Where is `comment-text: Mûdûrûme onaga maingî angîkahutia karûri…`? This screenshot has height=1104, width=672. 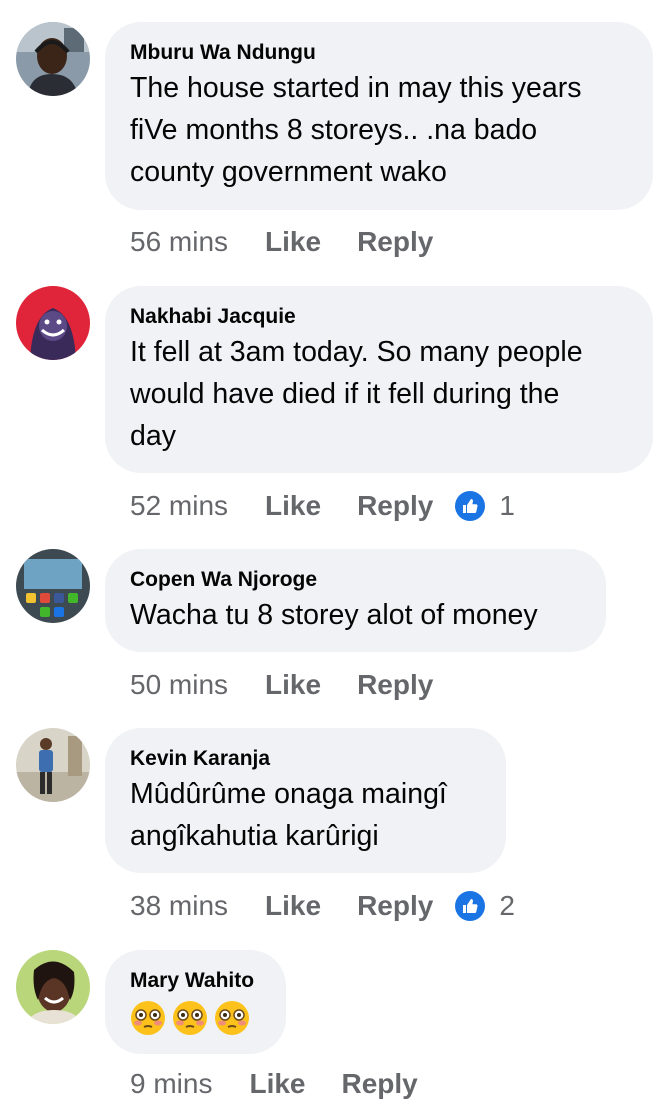
comment-text: Mûdûrûme onaga maingî angîkahutia karûri… is located at coordinates (288, 815).